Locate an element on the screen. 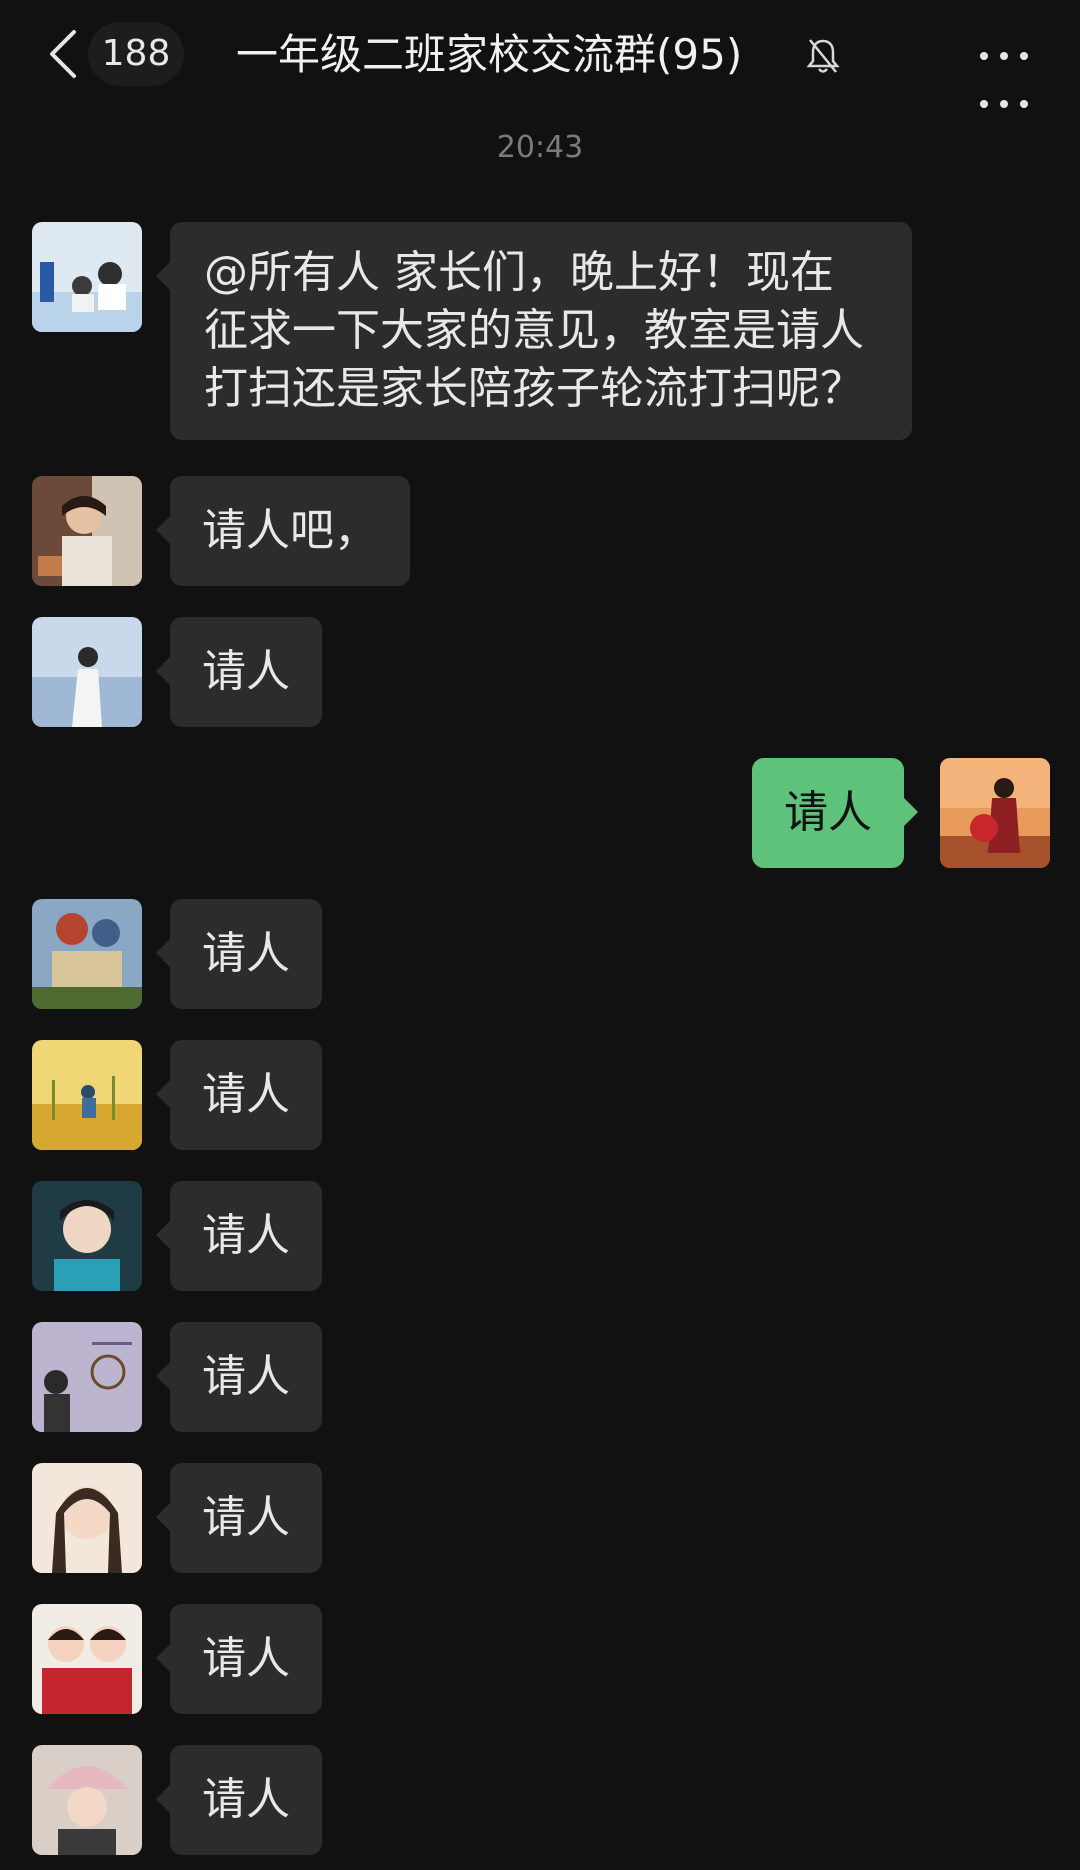 Image resolution: width=1080 pixels, height=1870 pixels. chat-title: 一年级二班家校交流群(95) is located at coordinates (489, 55).